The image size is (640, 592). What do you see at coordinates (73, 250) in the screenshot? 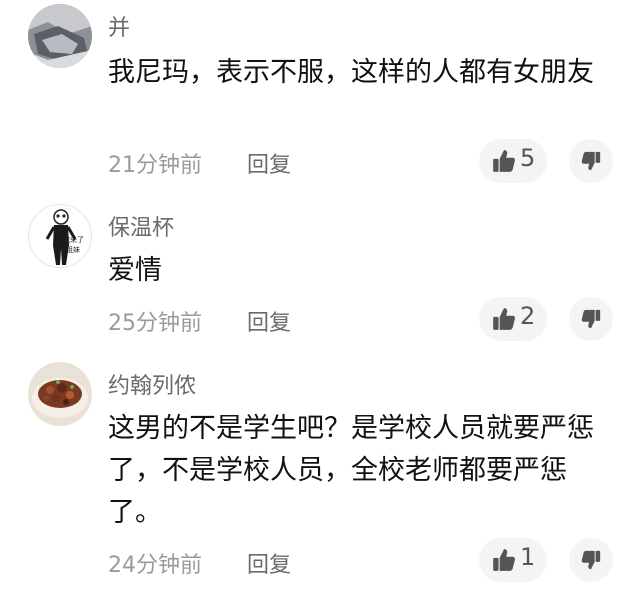
I see `avatar-caption-line: 姐妹` at bounding box center [73, 250].